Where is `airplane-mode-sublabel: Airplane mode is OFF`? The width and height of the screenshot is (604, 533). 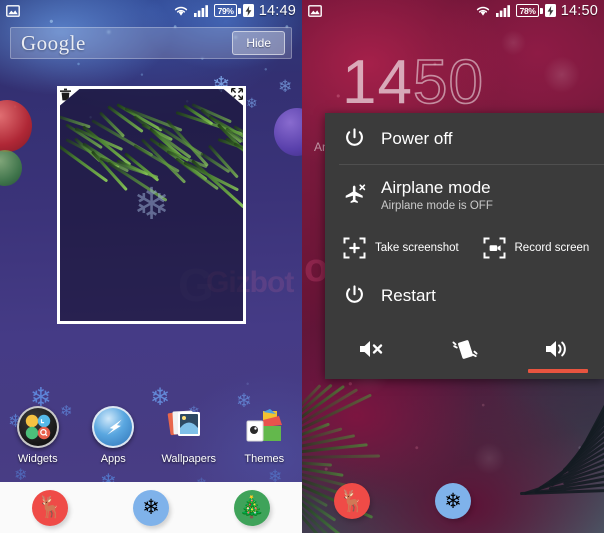 airplane-mode-sublabel: Airplane mode is OFF is located at coordinates (437, 206).